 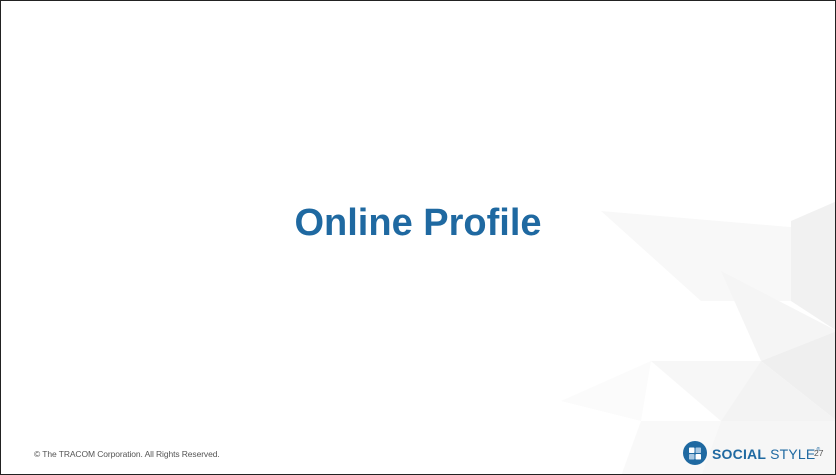 I want to click on logo-word-social: SOCIAL, so click(x=739, y=454).